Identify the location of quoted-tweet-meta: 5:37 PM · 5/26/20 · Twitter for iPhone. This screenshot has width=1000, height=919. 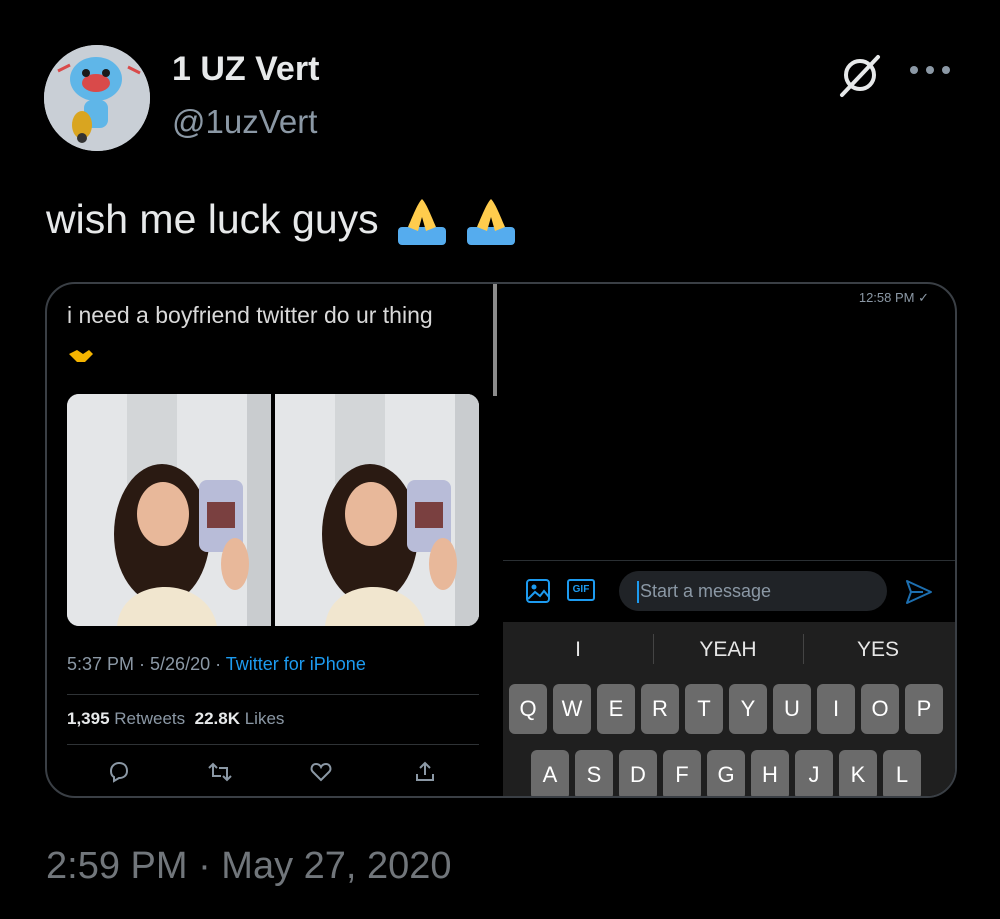
(216, 664).